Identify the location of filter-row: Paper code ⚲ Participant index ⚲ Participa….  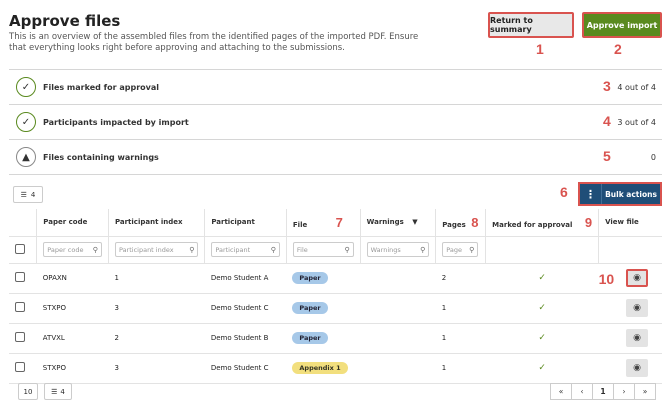
(335, 250).